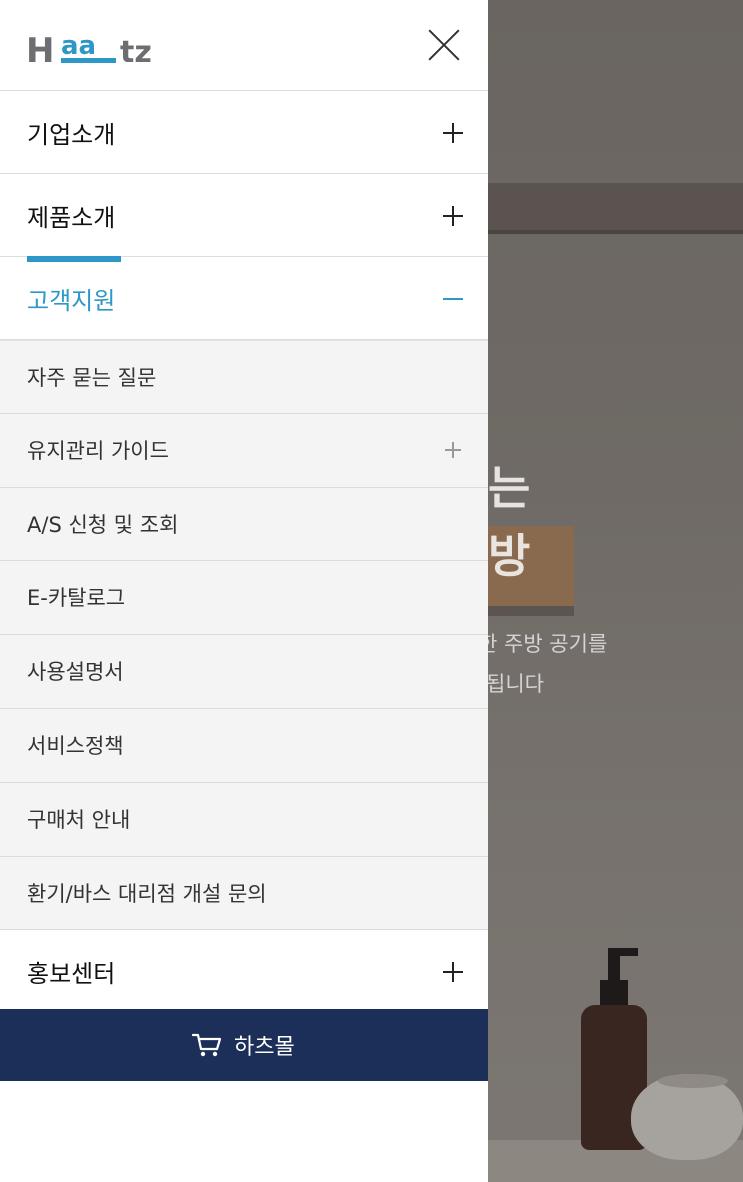 The image size is (743, 1182). What do you see at coordinates (147, 893) in the screenshot?
I see `submenu-item-label: 환기/바스 대리점 개설 문의` at bounding box center [147, 893].